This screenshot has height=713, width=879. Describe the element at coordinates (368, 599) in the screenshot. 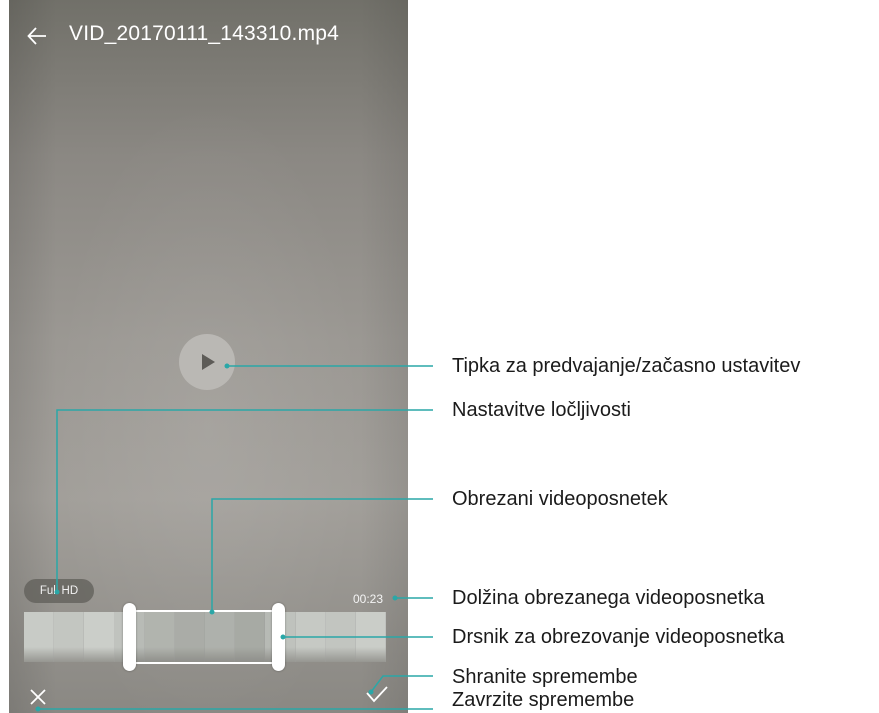

I see `trimmed-duration: 00:23` at that location.